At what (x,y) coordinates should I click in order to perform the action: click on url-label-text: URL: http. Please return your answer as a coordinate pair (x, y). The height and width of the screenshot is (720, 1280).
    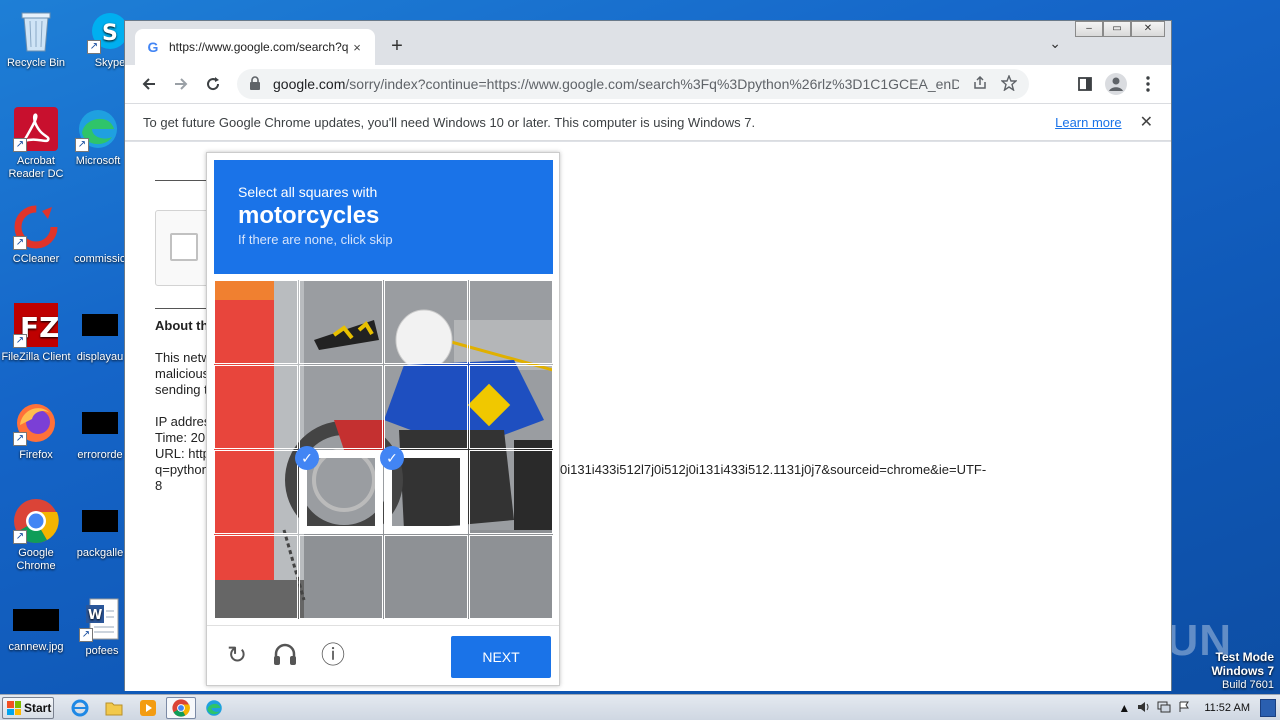
    Looking at the image, I should click on (182, 453).